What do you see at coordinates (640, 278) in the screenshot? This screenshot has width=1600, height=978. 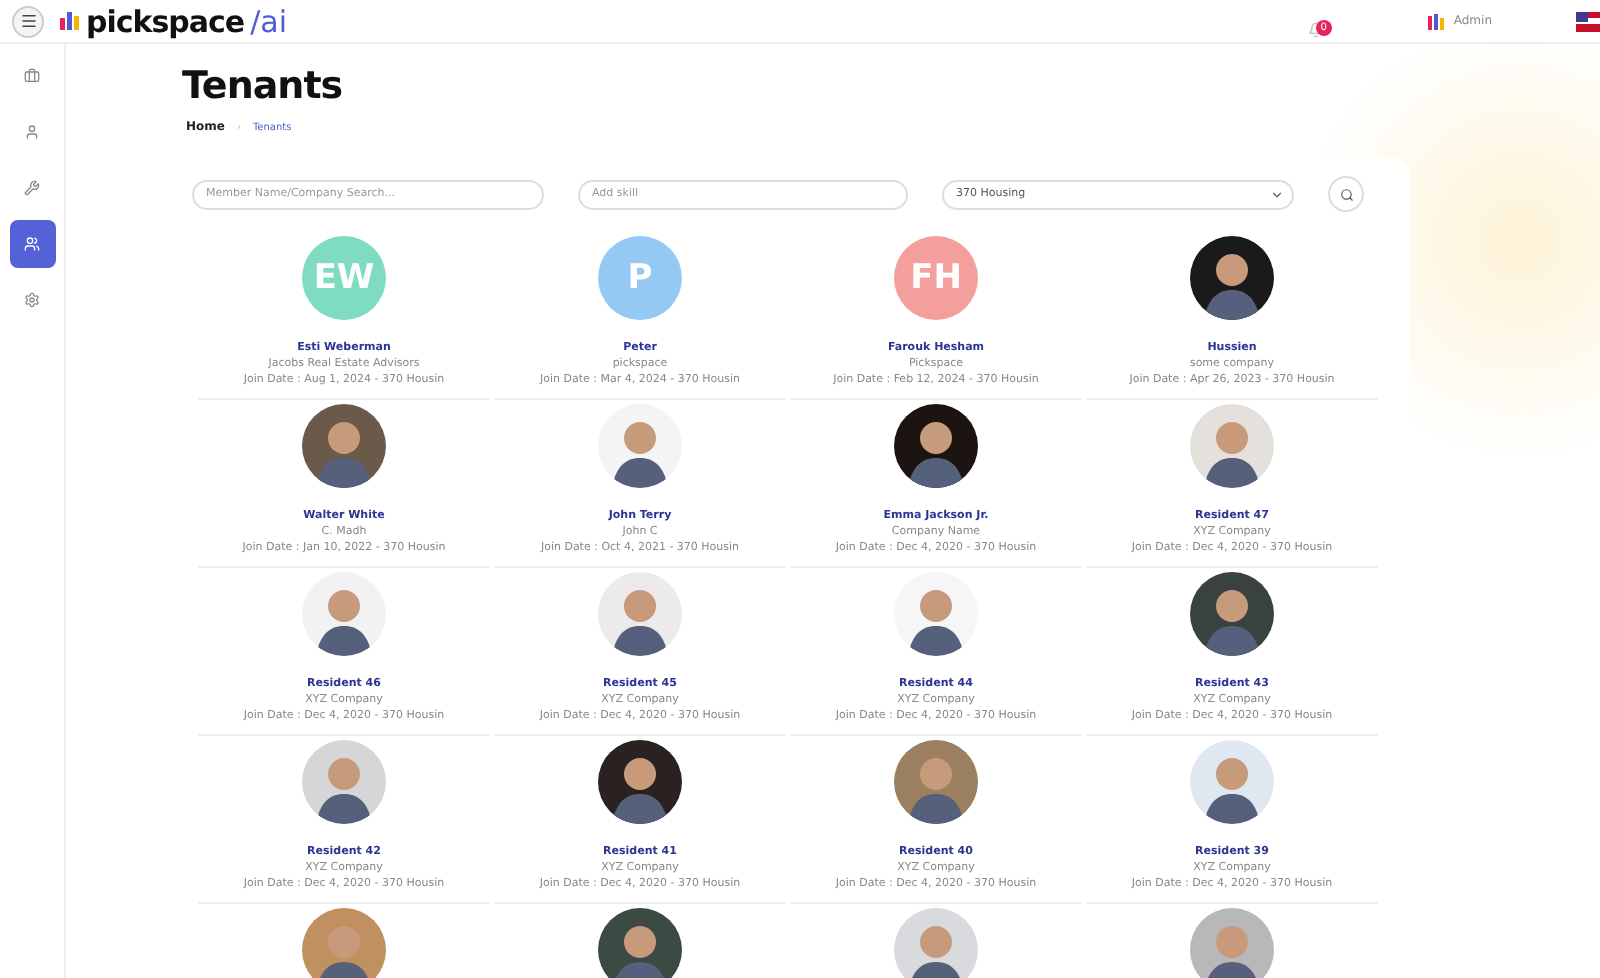 I see `initials-avatar: P` at bounding box center [640, 278].